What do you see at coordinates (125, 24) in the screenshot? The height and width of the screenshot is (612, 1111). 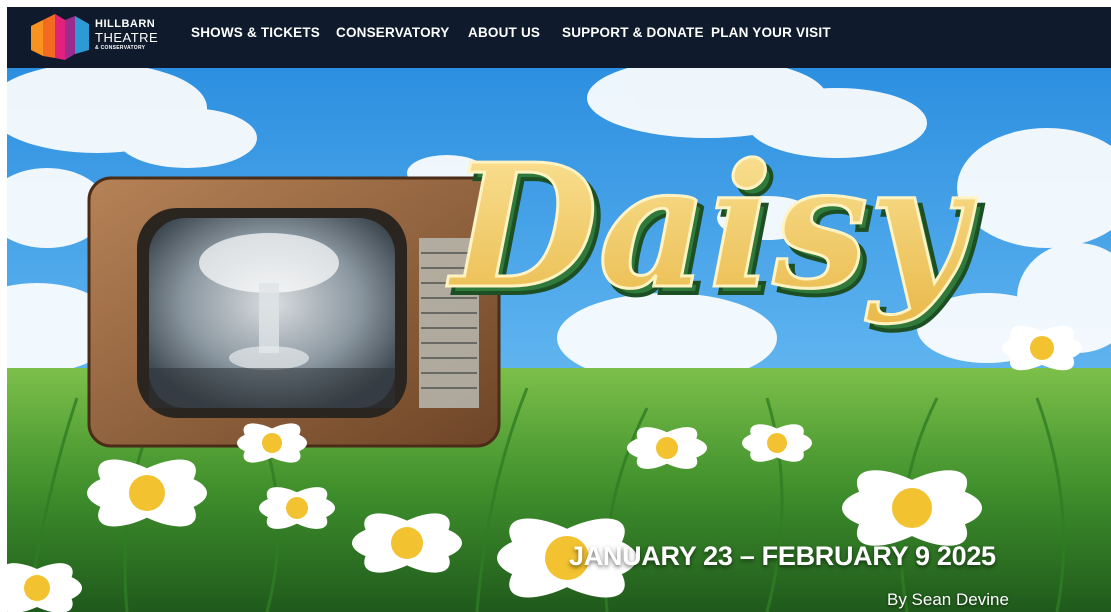 I see `logo-line-hillbarn: HILLBARN` at bounding box center [125, 24].